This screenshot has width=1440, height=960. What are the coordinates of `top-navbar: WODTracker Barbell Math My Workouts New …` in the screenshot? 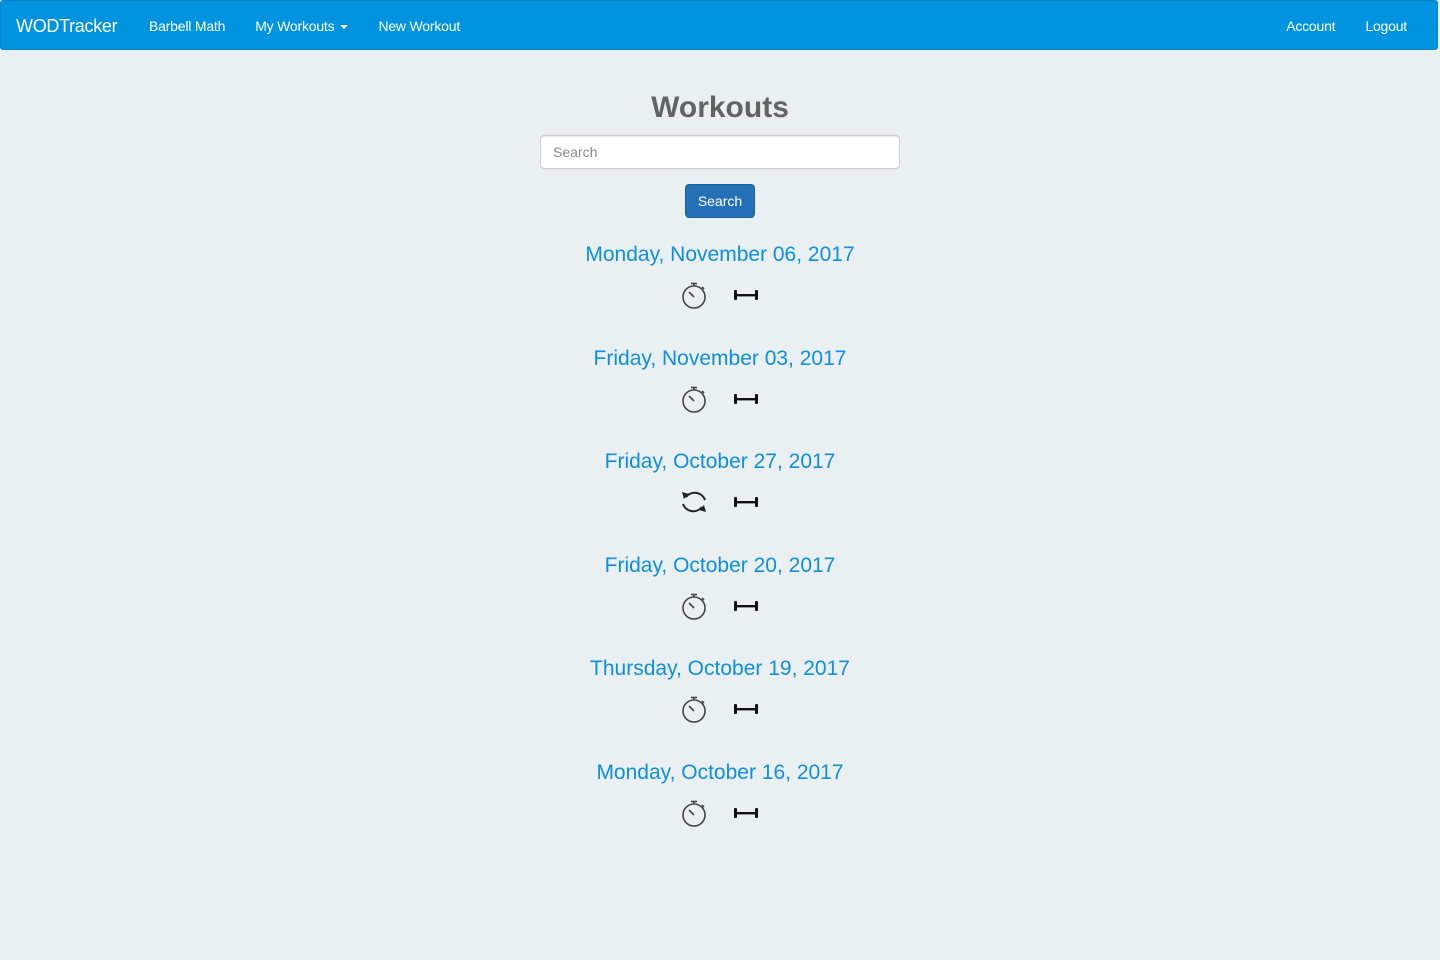 It's located at (719, 25).